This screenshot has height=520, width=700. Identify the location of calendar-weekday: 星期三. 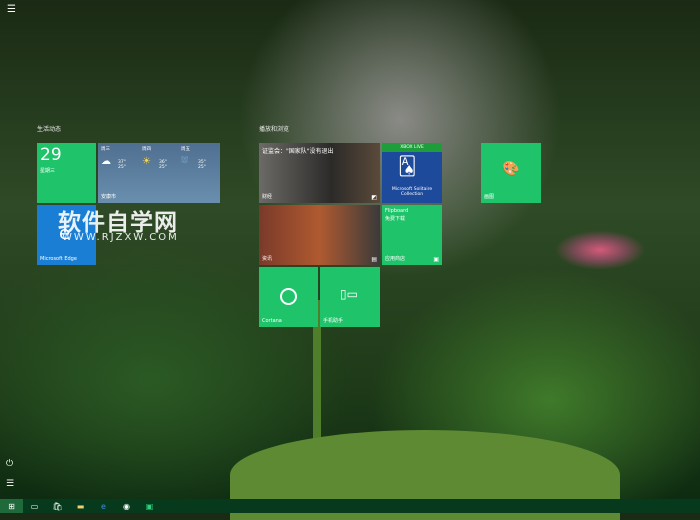
(48, 171).